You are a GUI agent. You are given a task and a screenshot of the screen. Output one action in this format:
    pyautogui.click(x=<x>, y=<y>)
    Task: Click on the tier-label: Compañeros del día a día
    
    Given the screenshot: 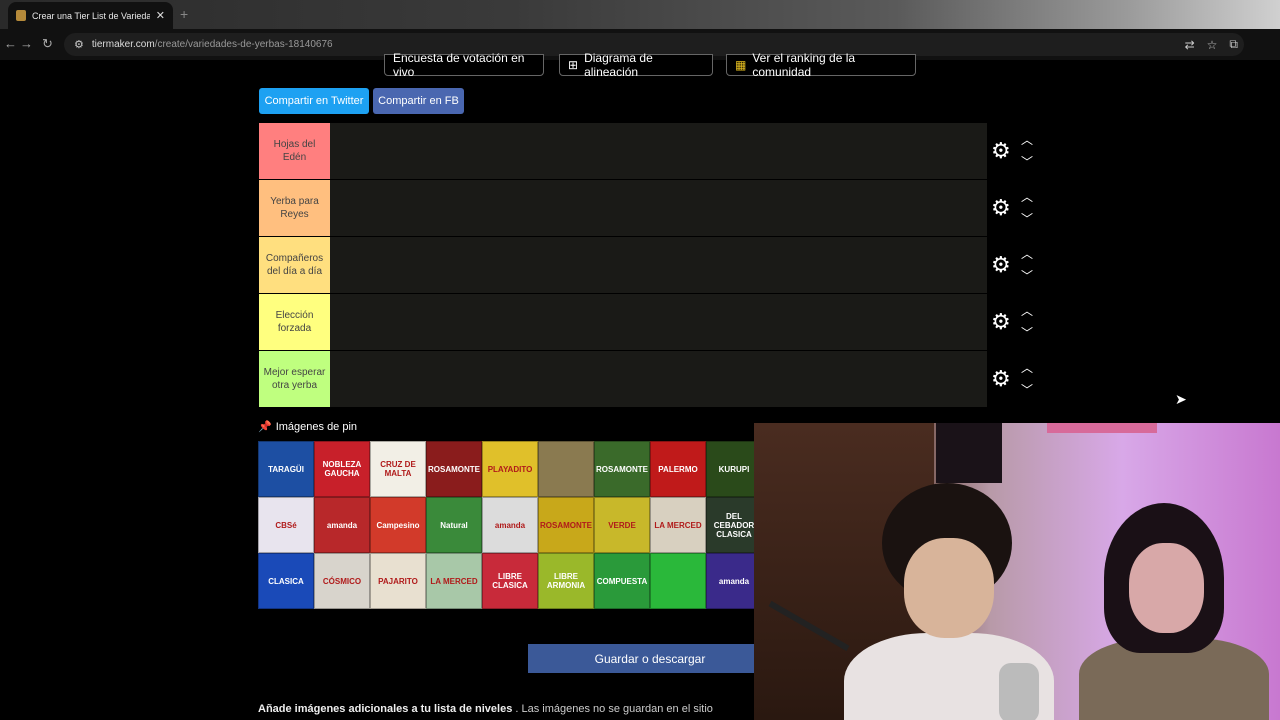 What is the action you would take?
    pyautogui.click(x=294, y=265)
    